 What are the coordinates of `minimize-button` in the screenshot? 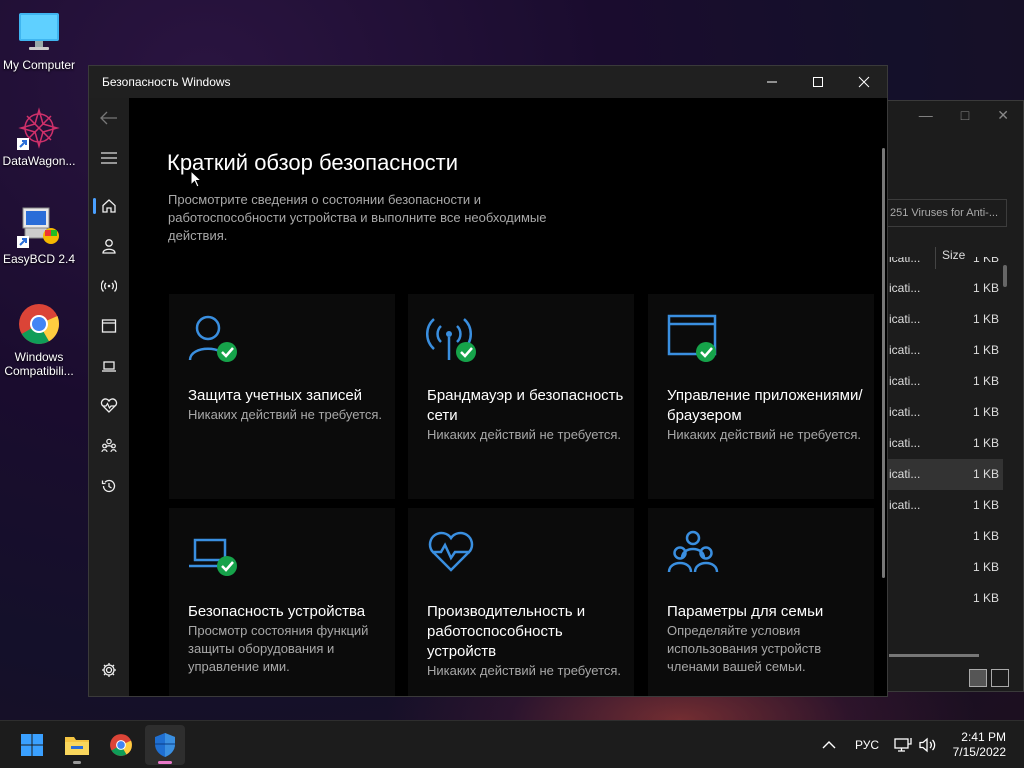 It's located at (772, 82).